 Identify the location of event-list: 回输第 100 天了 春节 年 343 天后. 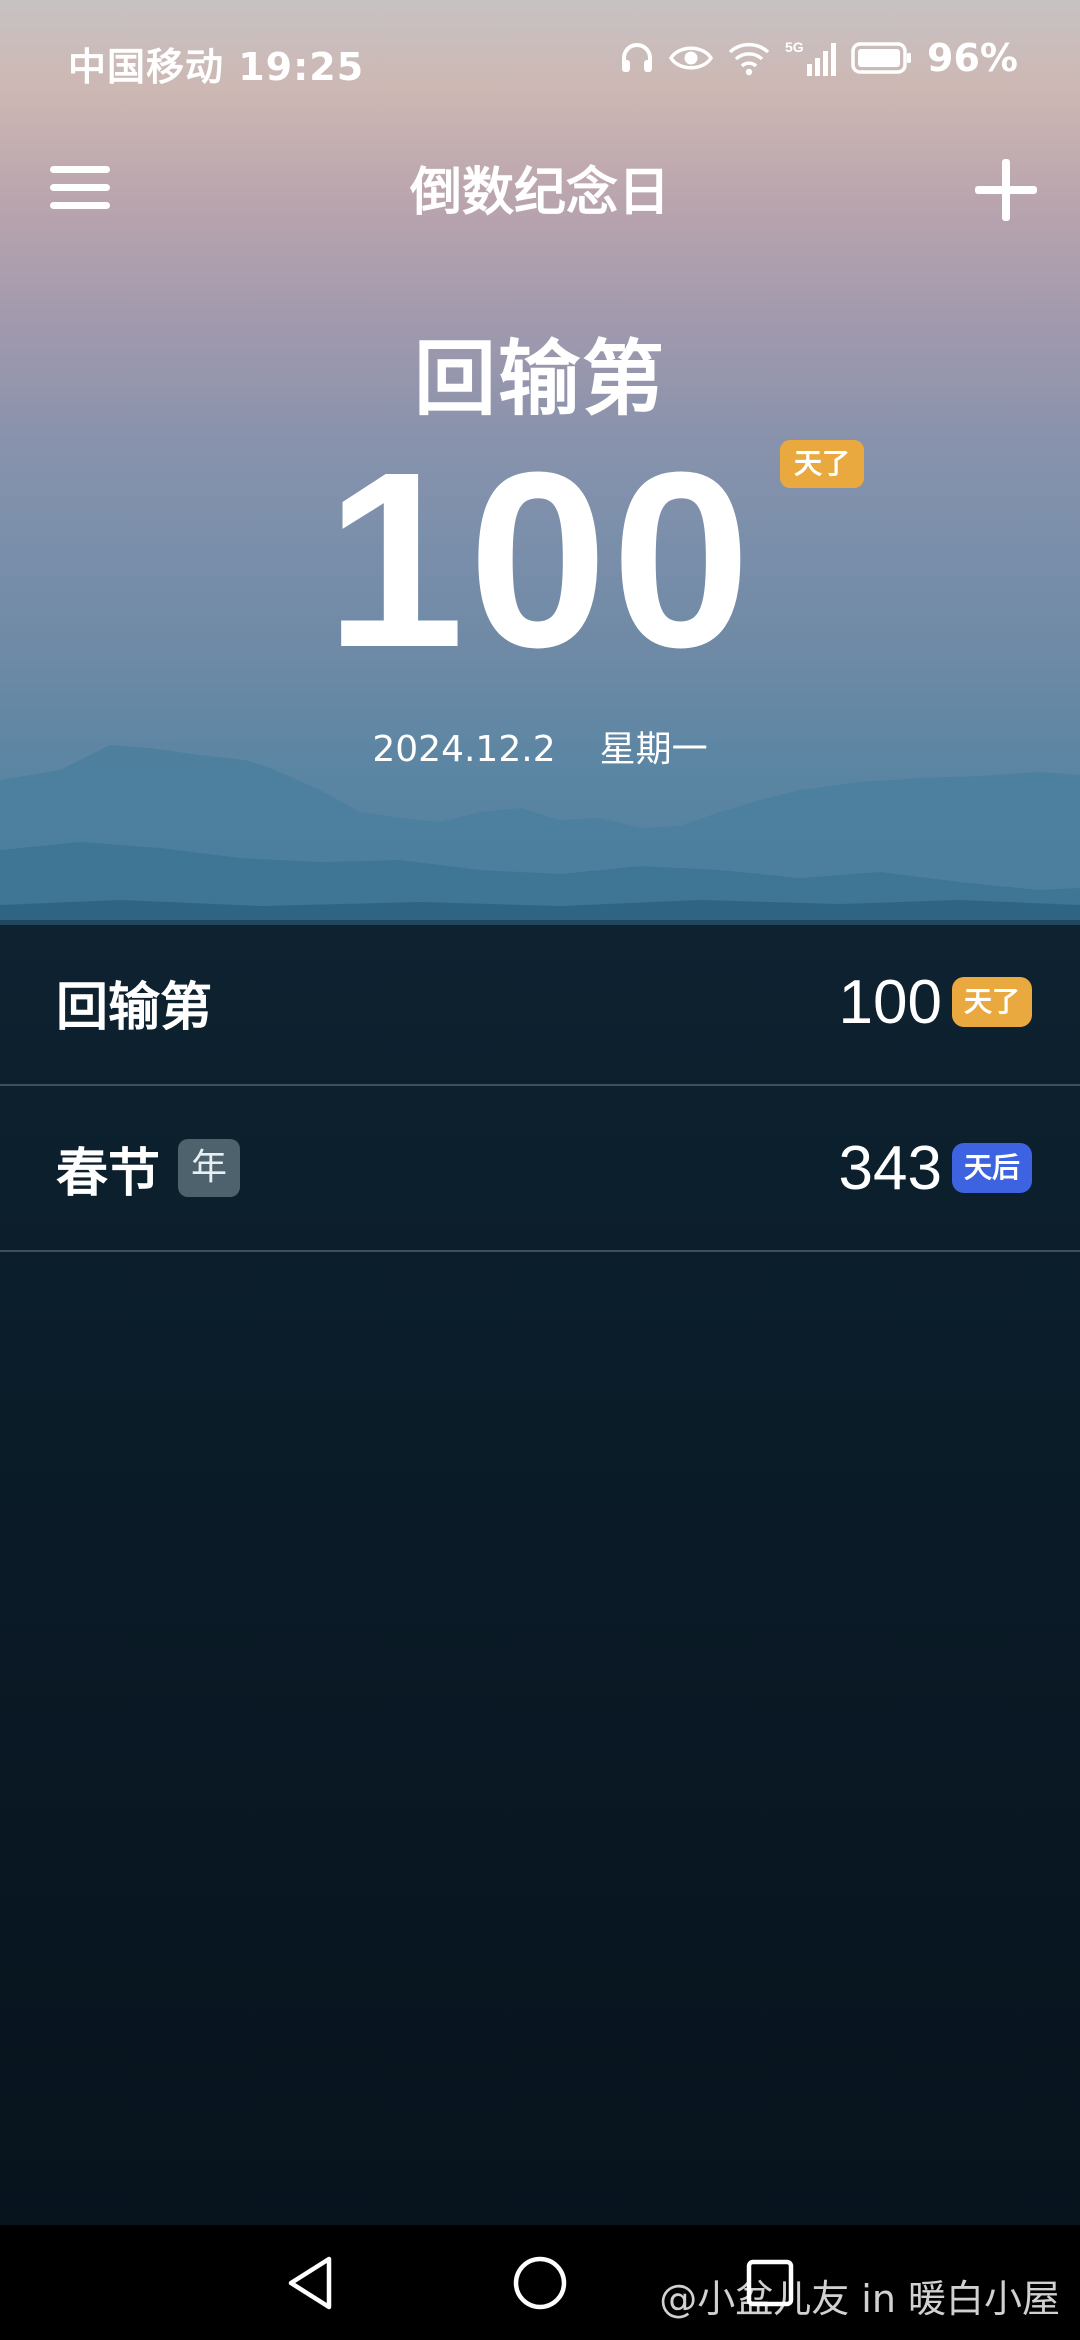
(540, 1086).